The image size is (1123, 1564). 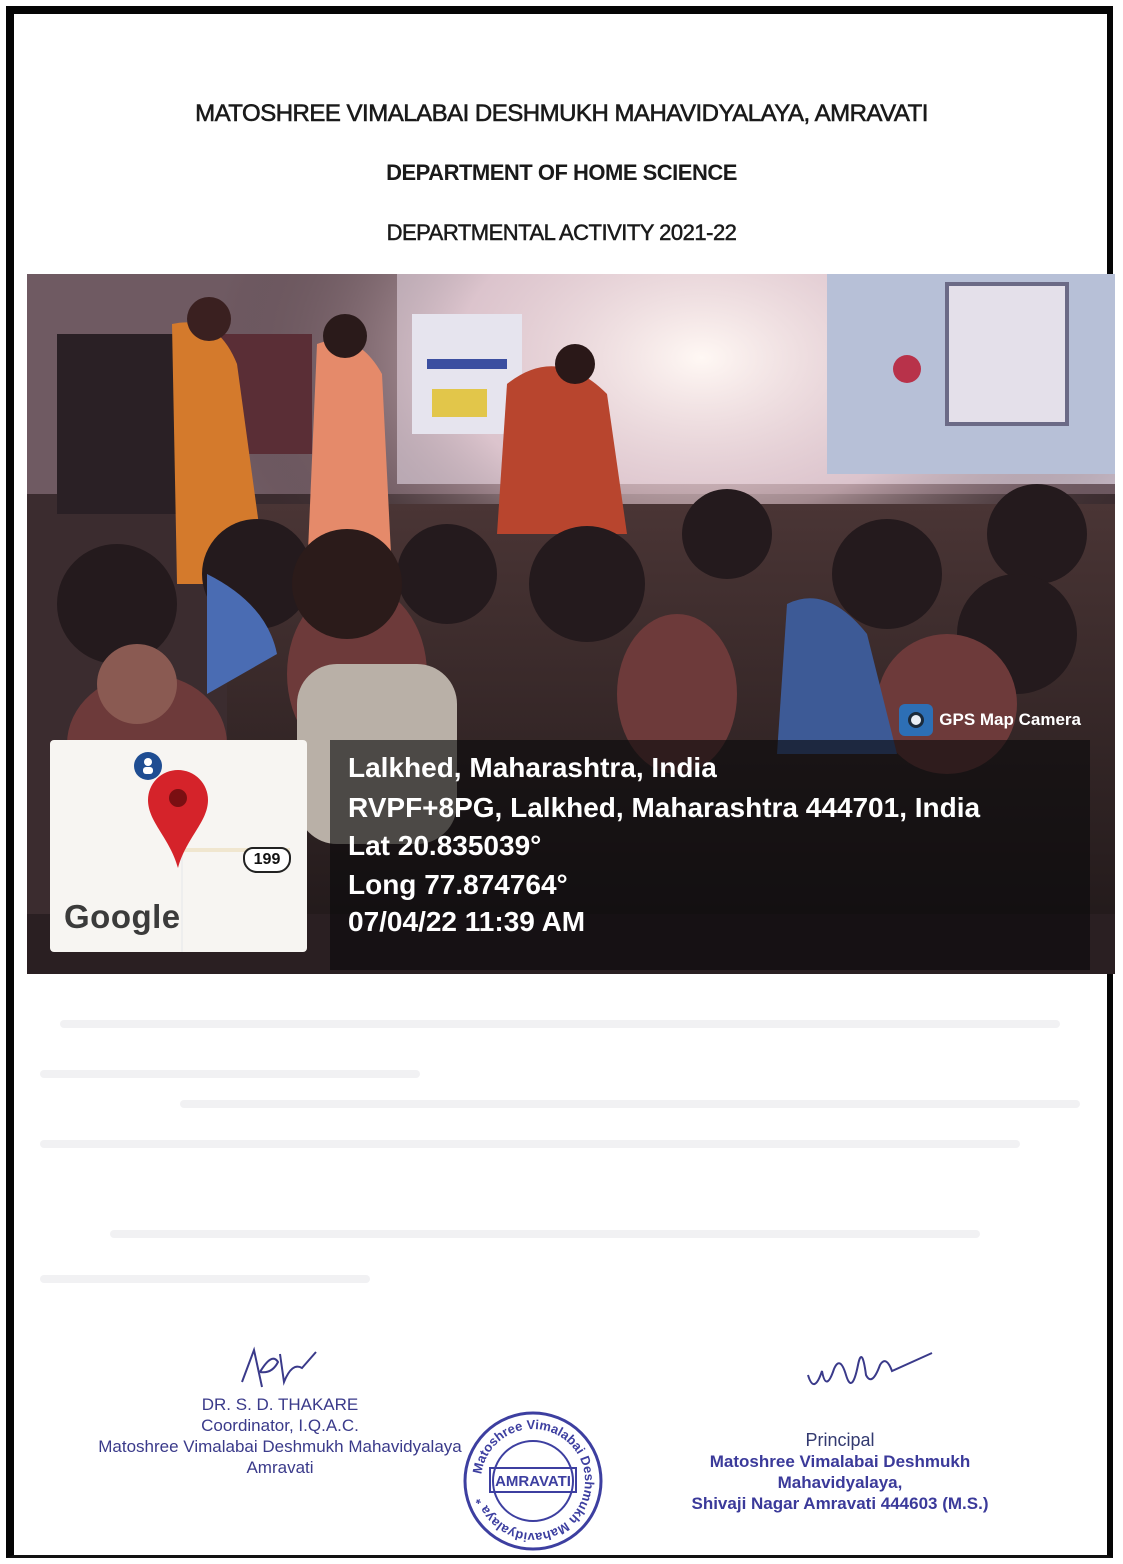 What do you see at coordinates (280, 1467) in the screenshot?
I see `coordinator-city: Amravati` at bounding box center [280, 1467].